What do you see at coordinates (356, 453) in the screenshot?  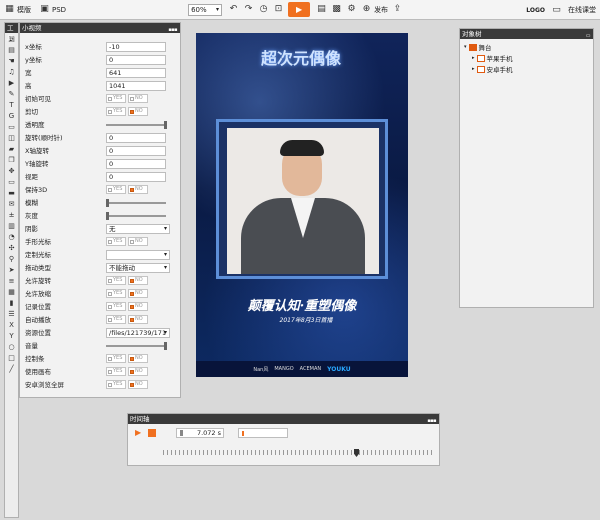 I see `playhead-marker` at bounding box center [356, 453].